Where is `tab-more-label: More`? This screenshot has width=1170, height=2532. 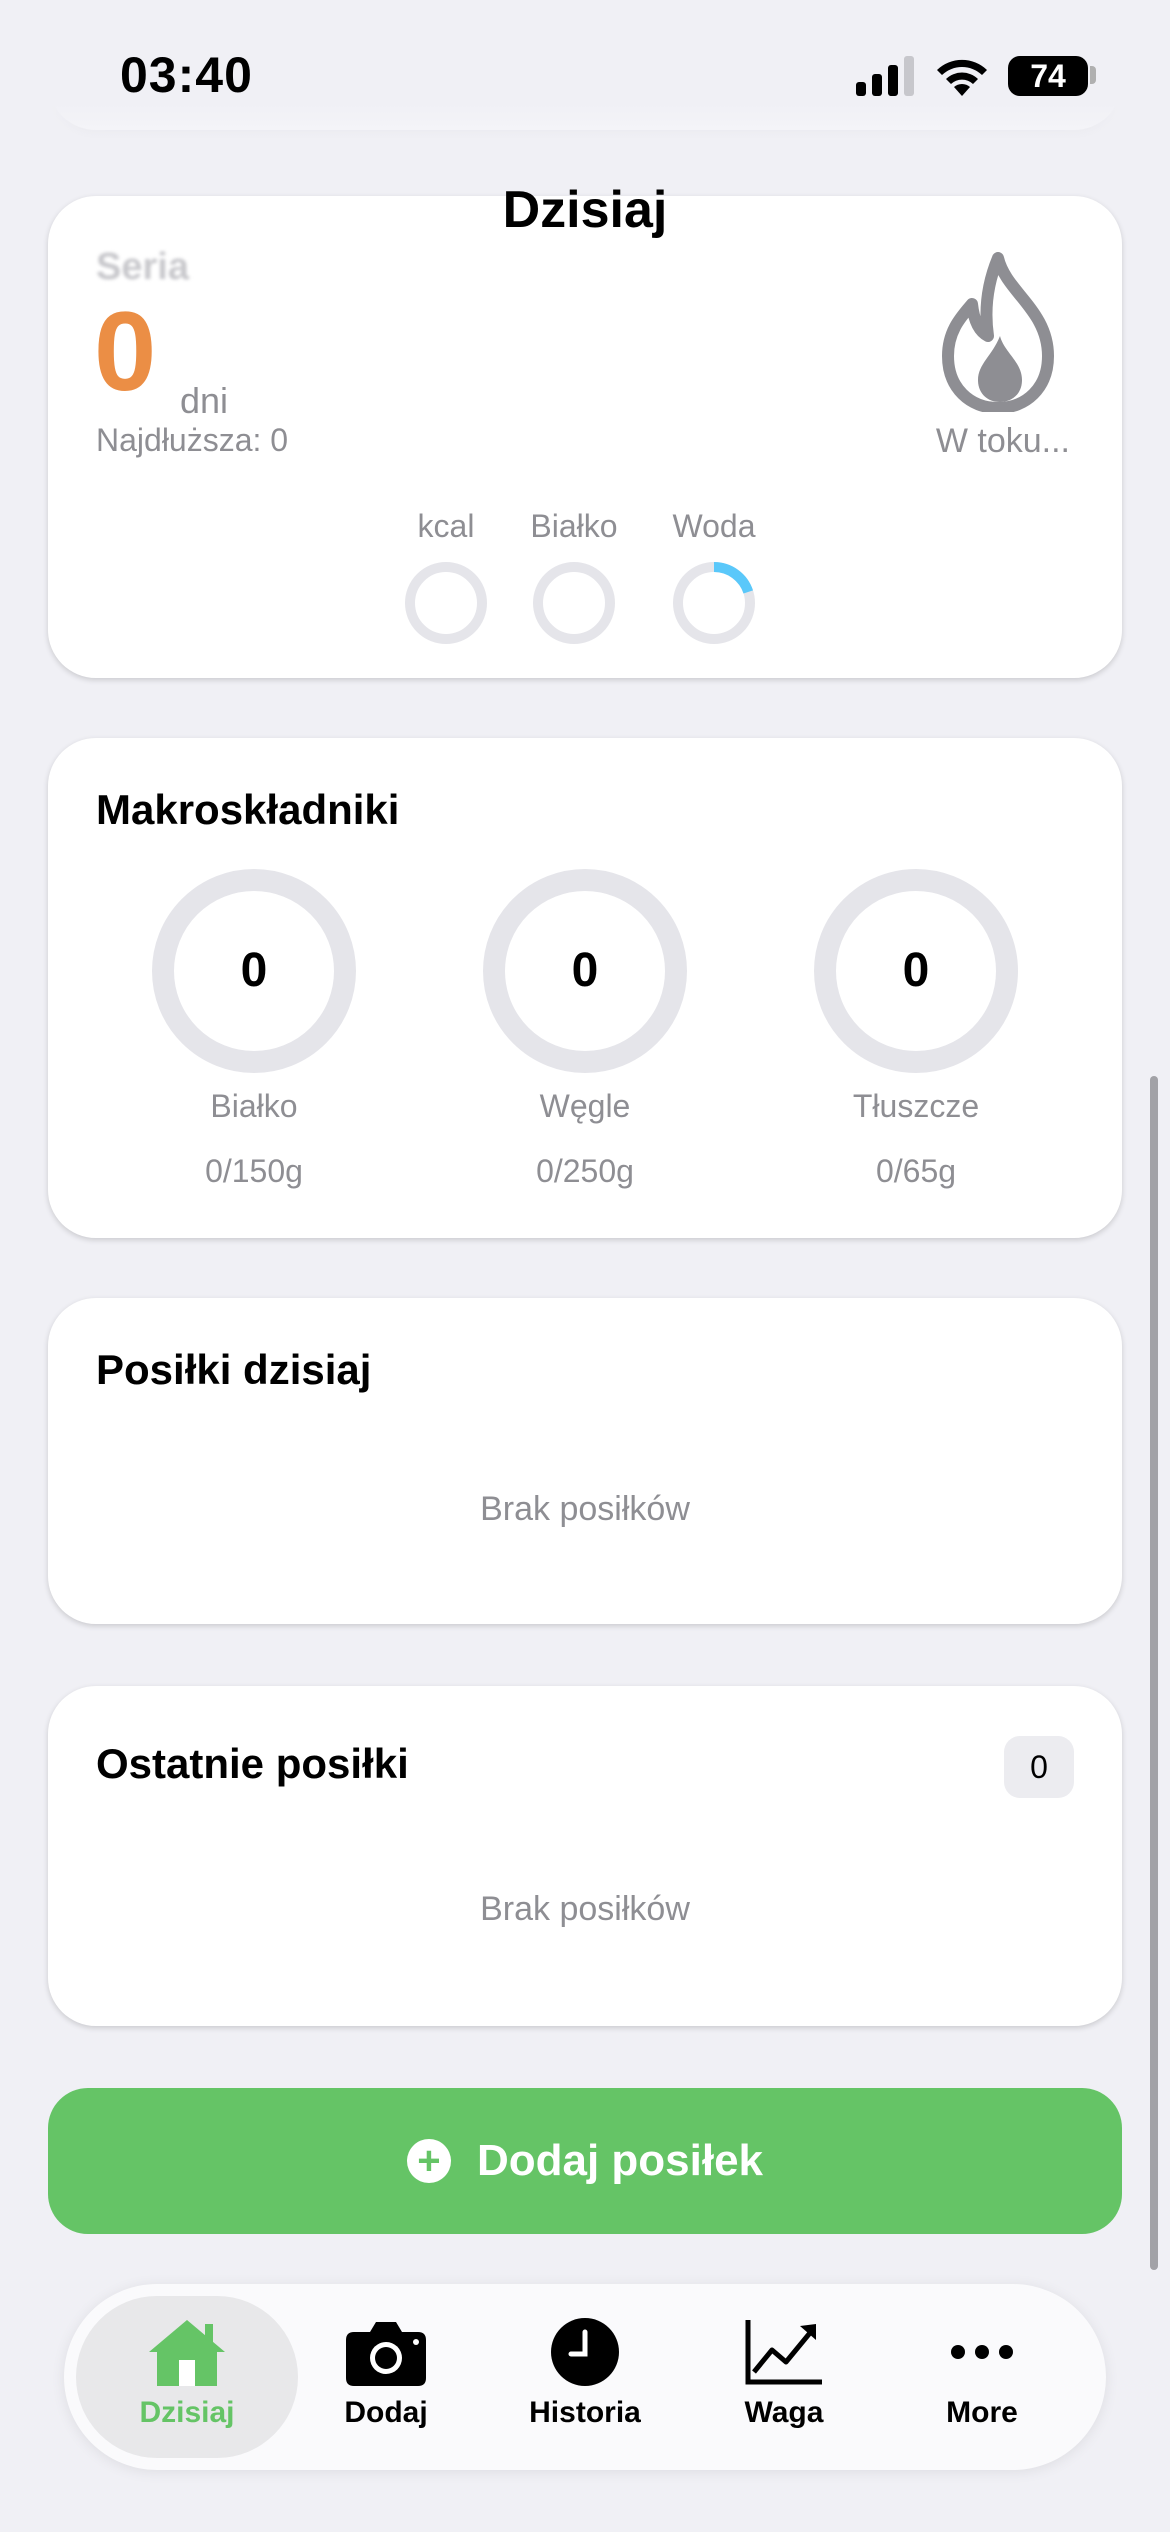 tab-more-label: More is located at coordinates (982, 2412).